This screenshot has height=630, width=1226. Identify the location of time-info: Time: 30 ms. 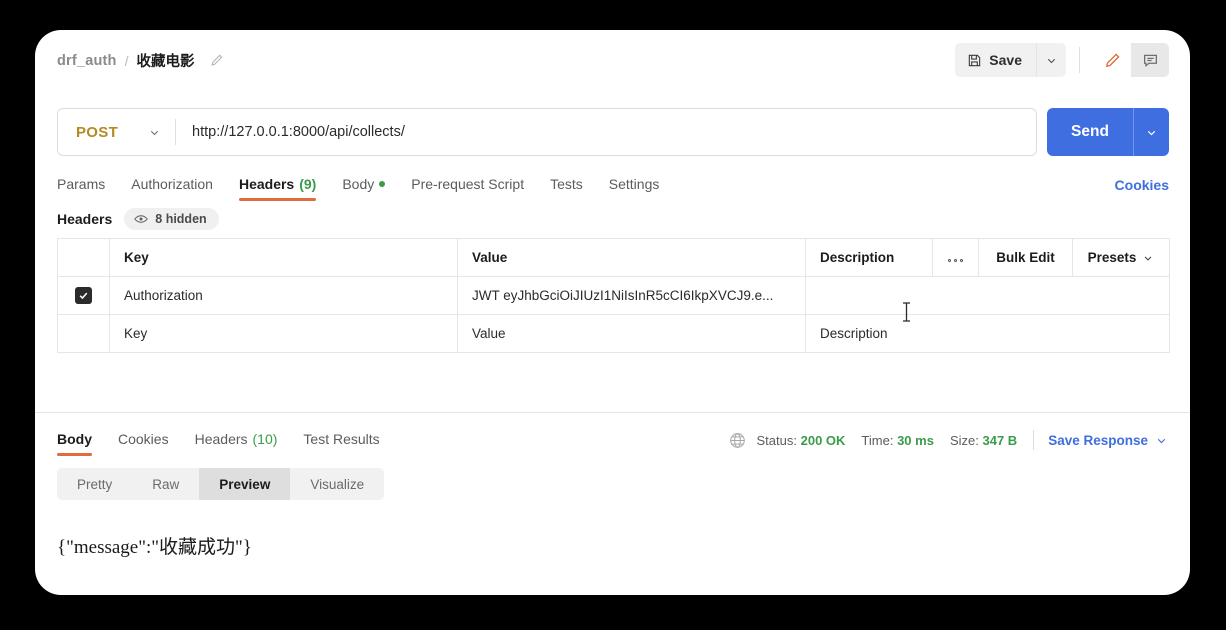
(897, 440).